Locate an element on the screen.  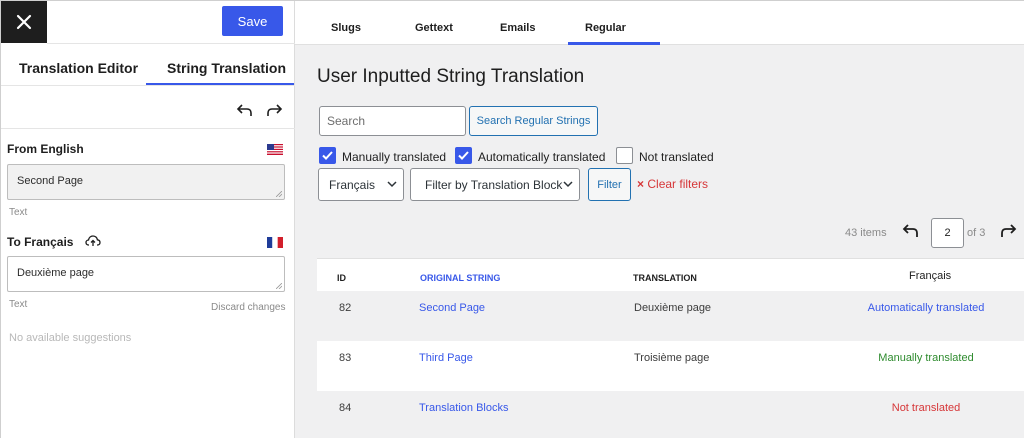
tab-translation-editor: Translation Editor is located at coordinates (78, 68).